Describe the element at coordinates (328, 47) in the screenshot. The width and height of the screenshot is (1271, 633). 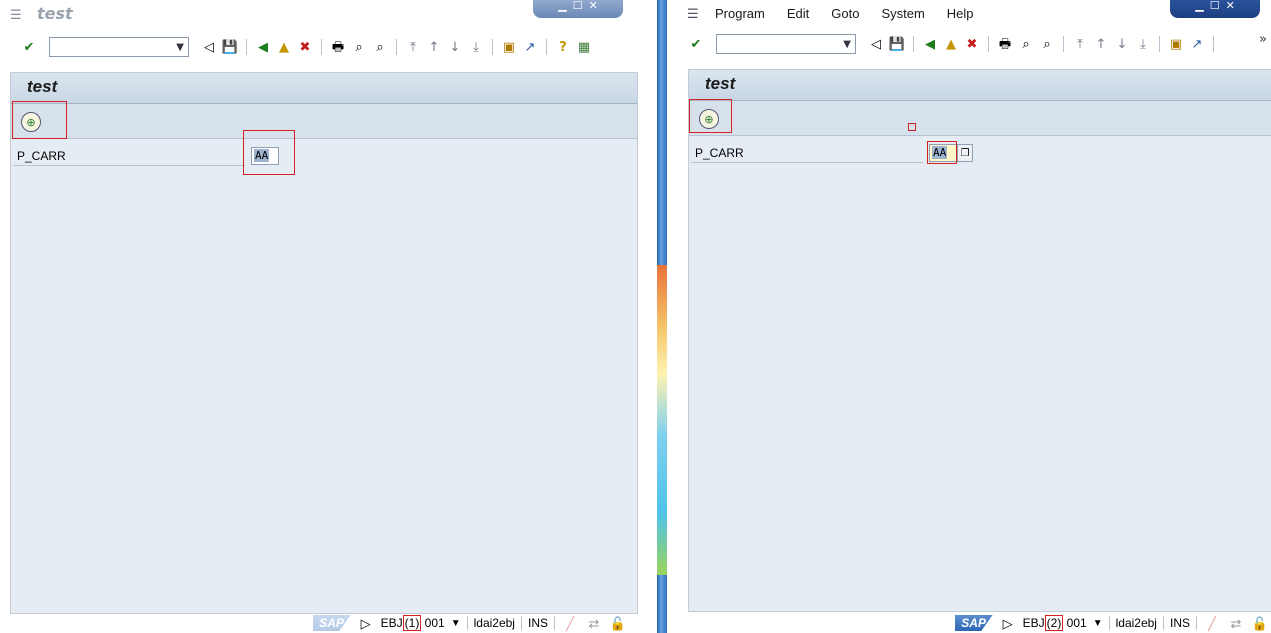
I see `system-toolbar: ✔ ▼ ◁ 💾 ◀ ▲ ✖ 🖶 ⌕ ⌕ ⤒ ↑ ↓ ⤓ ▣ ↗ ? ▦` at that location.